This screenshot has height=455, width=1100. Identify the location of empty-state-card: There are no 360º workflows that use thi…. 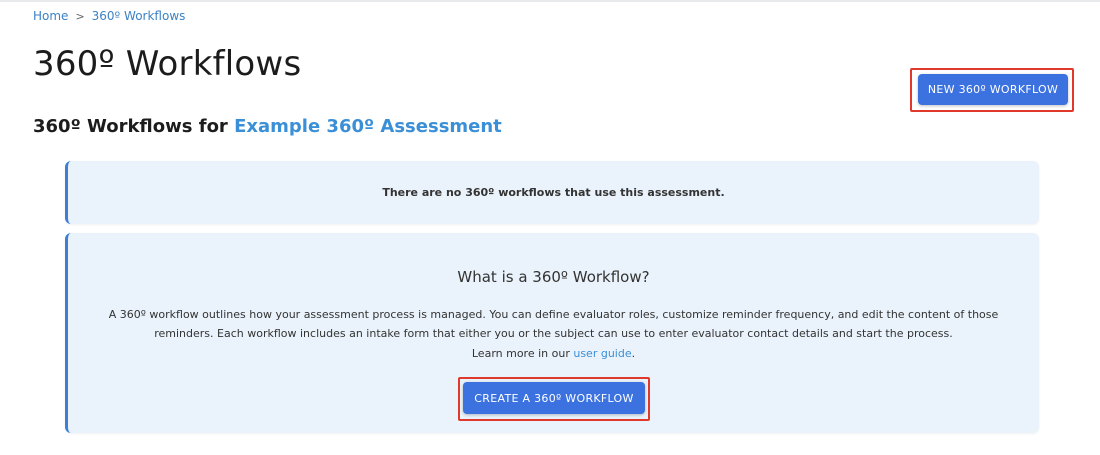
(552, 192).